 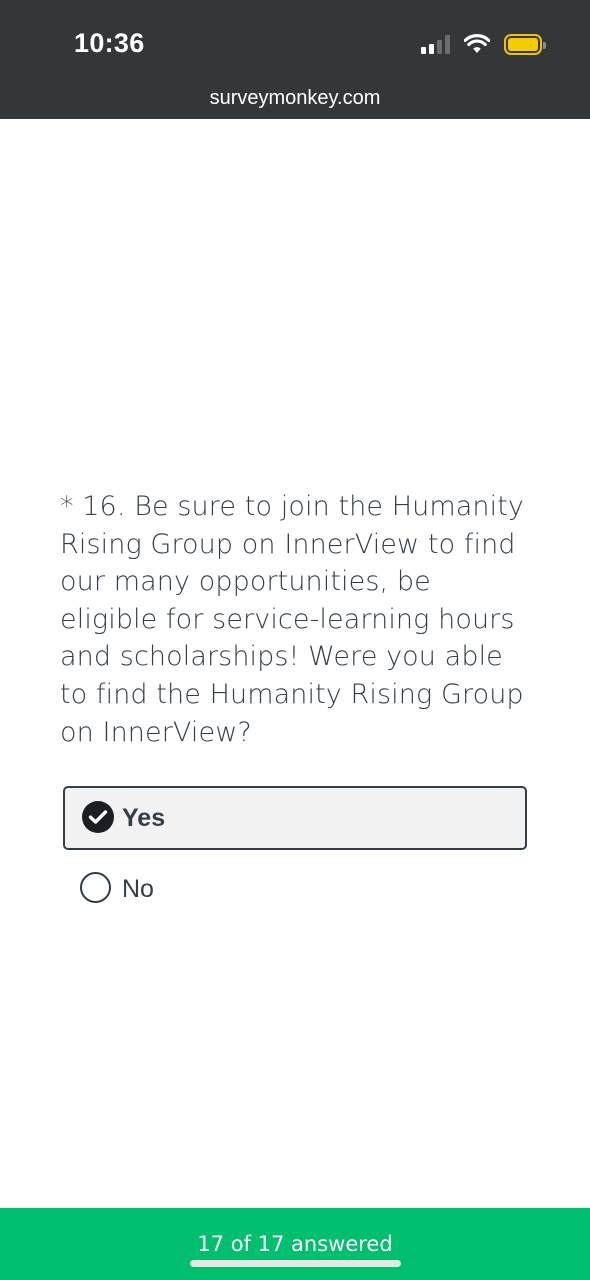 I want to click on radio-circle-icon, so click(x=95, y=887).